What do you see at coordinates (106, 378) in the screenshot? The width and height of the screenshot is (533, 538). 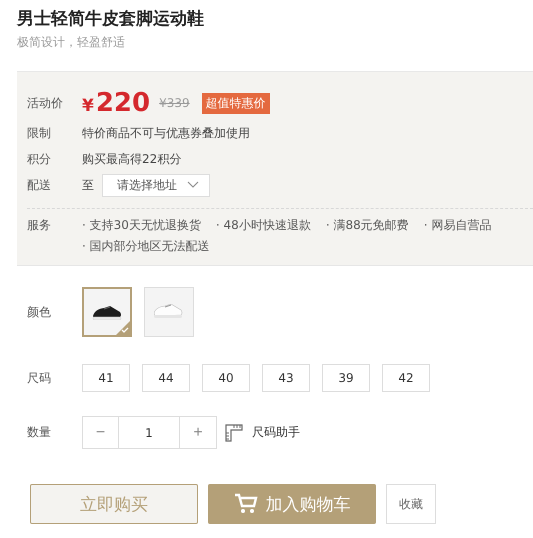 I see `size-option: 41` at bounding box center [106, 378].